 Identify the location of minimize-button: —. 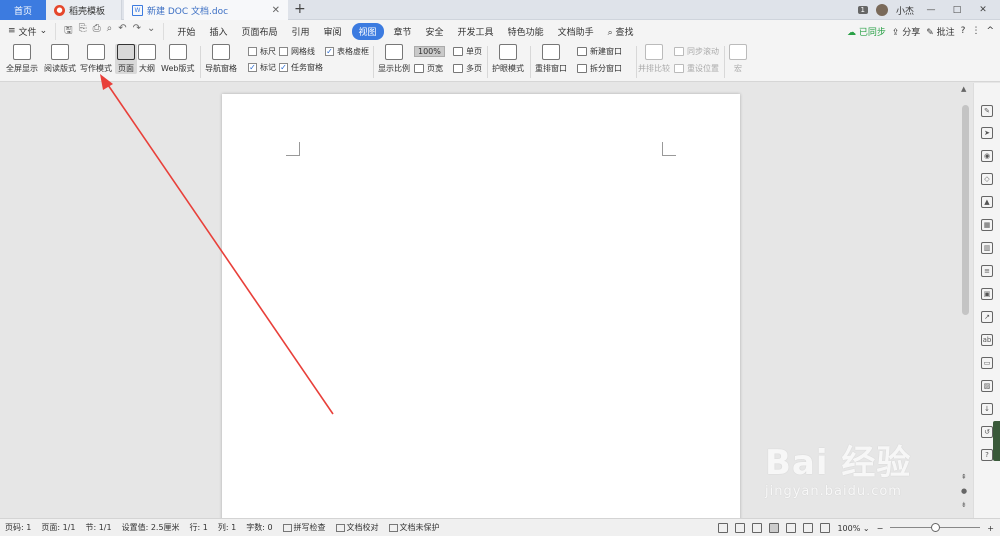
(931, 10).